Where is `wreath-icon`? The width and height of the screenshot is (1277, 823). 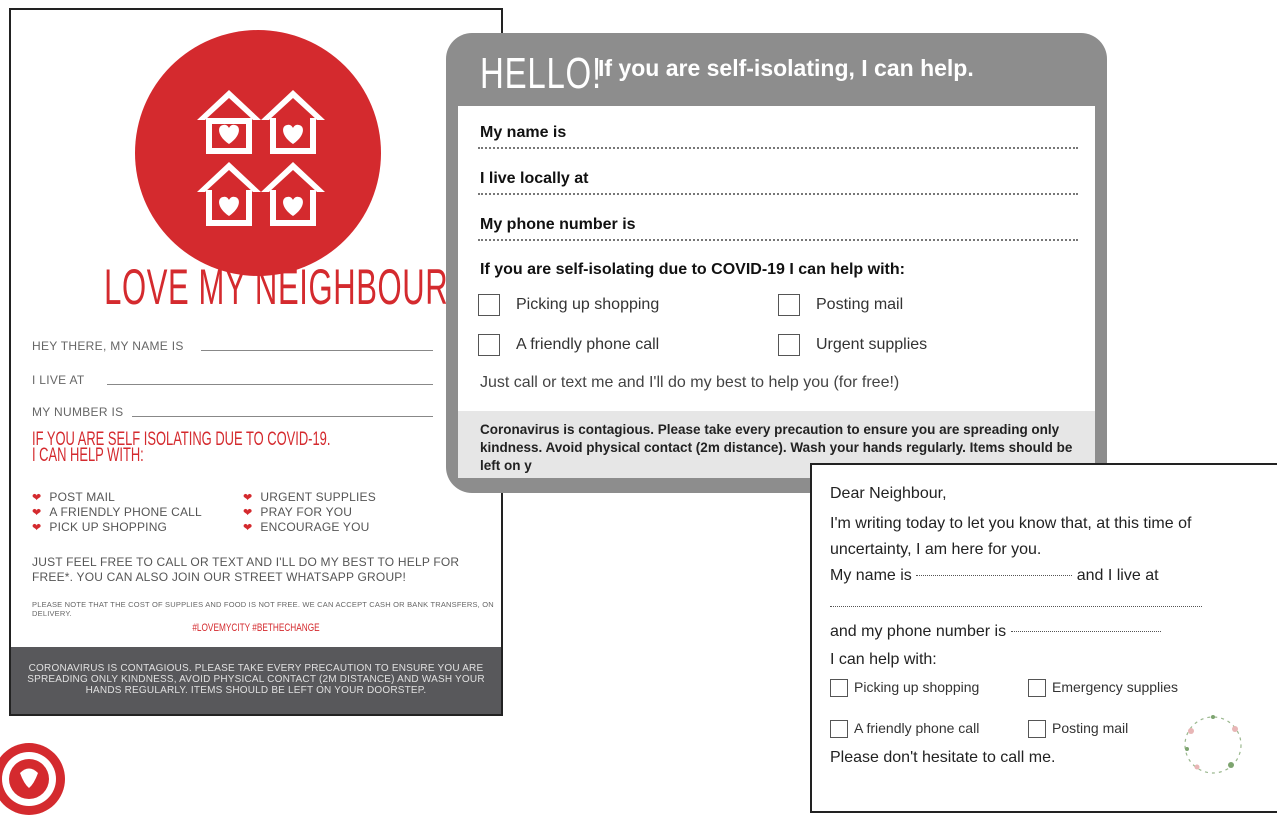 wreath-icon is located at coordinates (1213, 744).